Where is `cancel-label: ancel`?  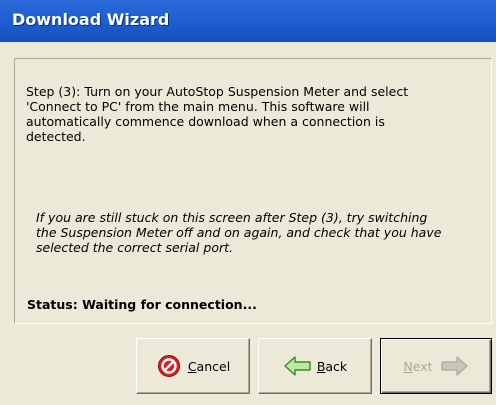
cancel-label: ancel is located at coordinates (213, 366).